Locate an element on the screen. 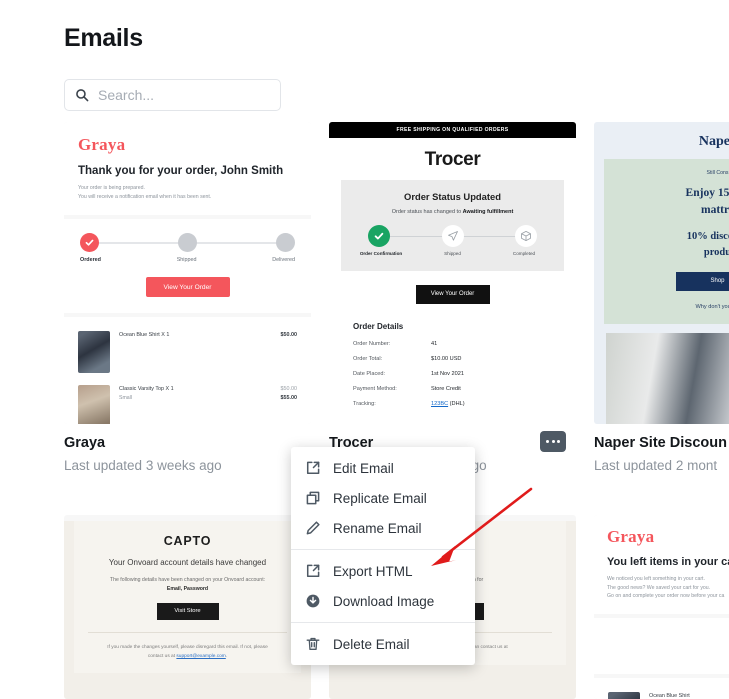 The height and width of the screenshot is (699, 729). preview-line-item: Ocean Blue Shirt is located at coordinates (668, 692).